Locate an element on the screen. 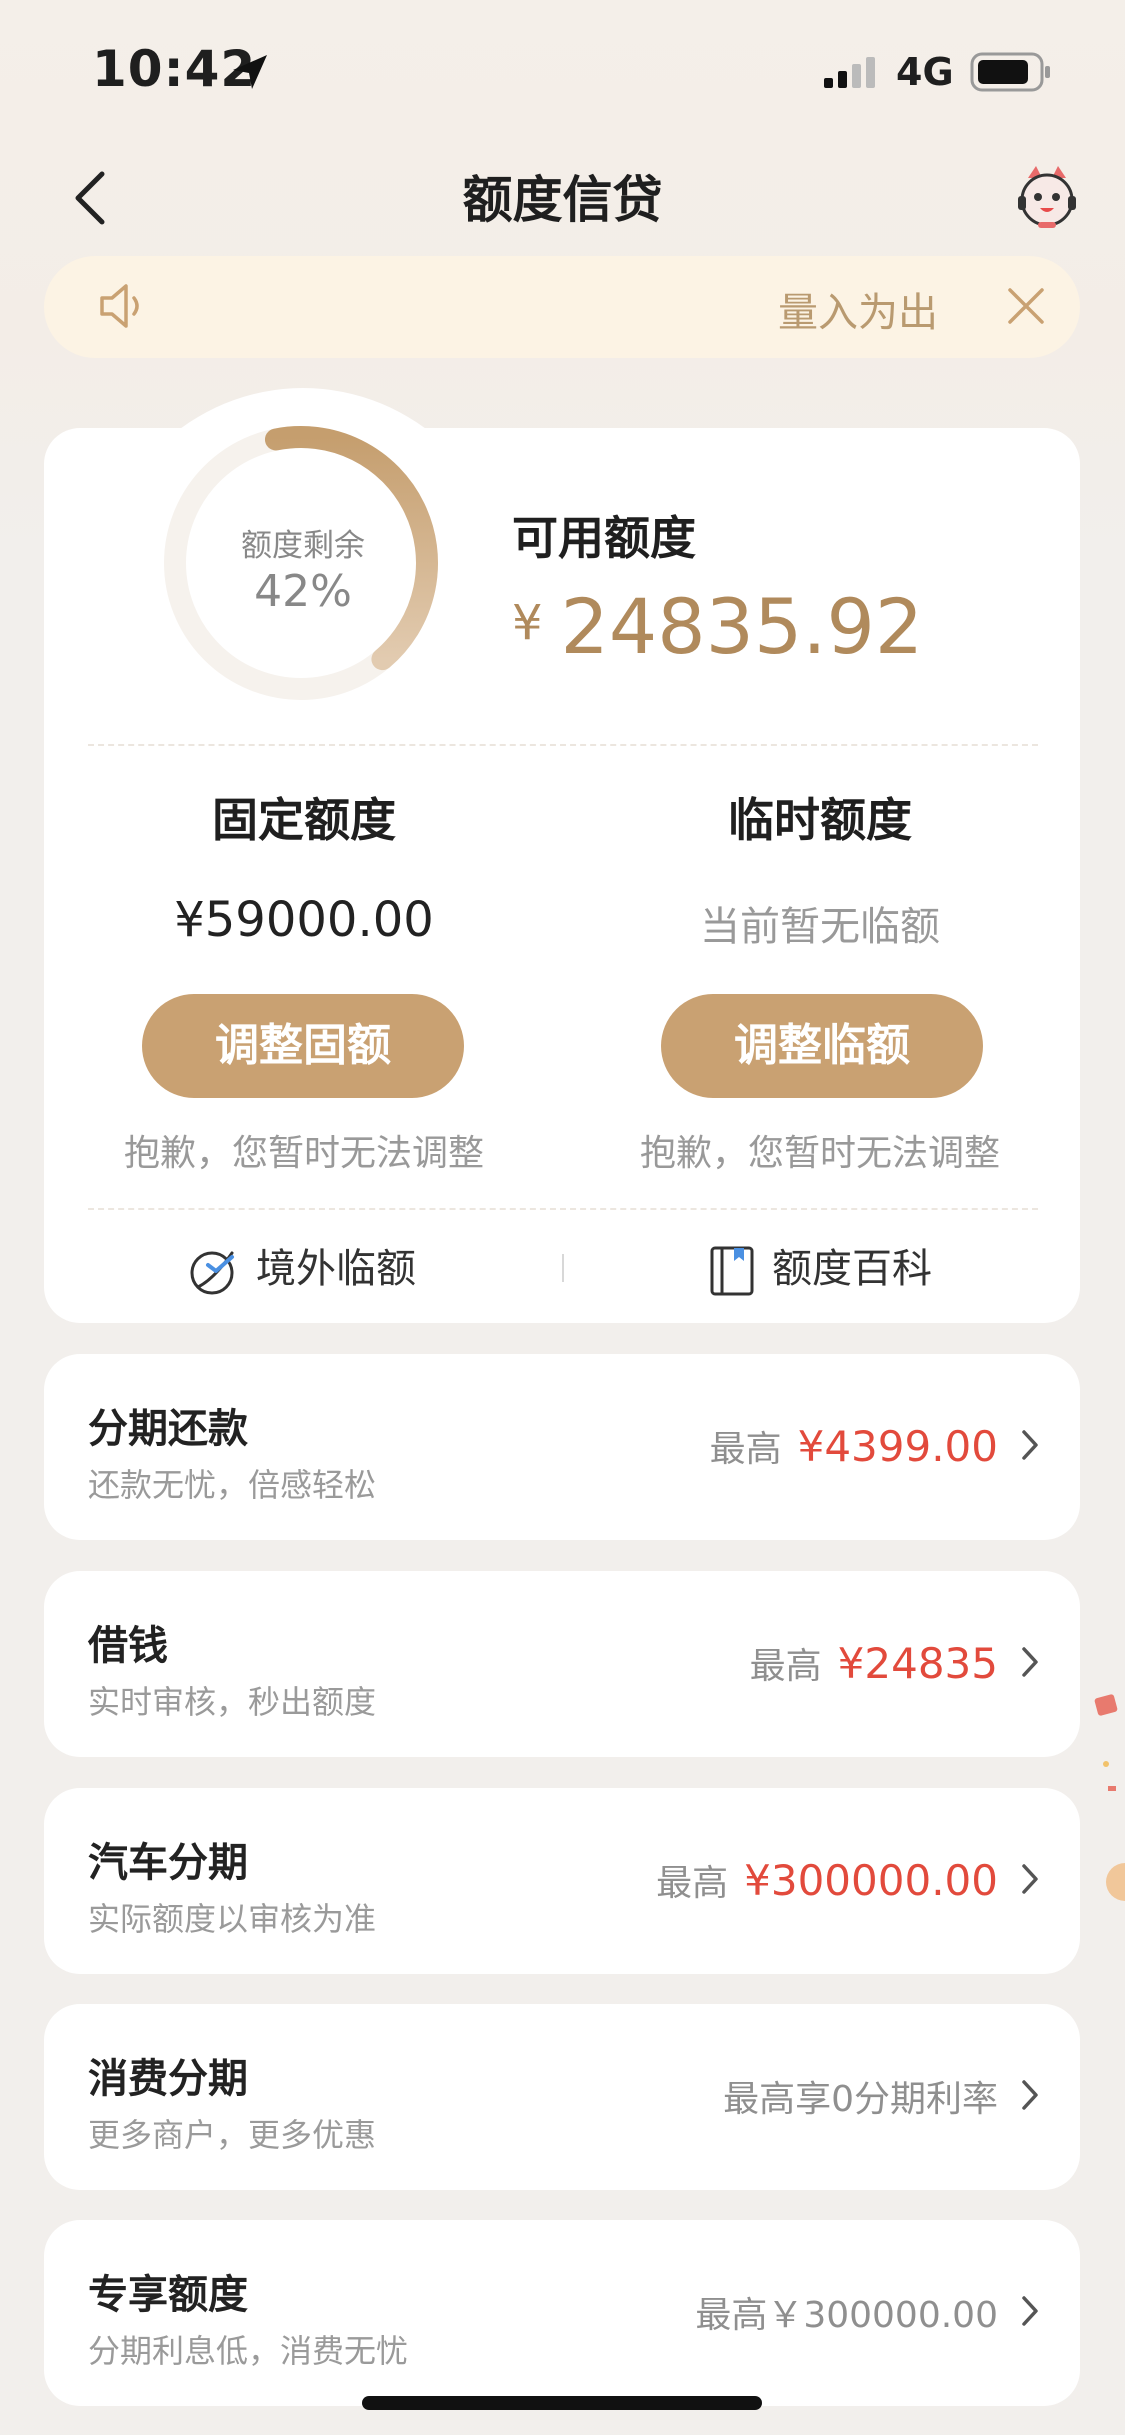 The height and width of the screenshot is (2435, 1125). product-desc: 分期利息低，消费无忧 is located at coordinates (248, 2351).